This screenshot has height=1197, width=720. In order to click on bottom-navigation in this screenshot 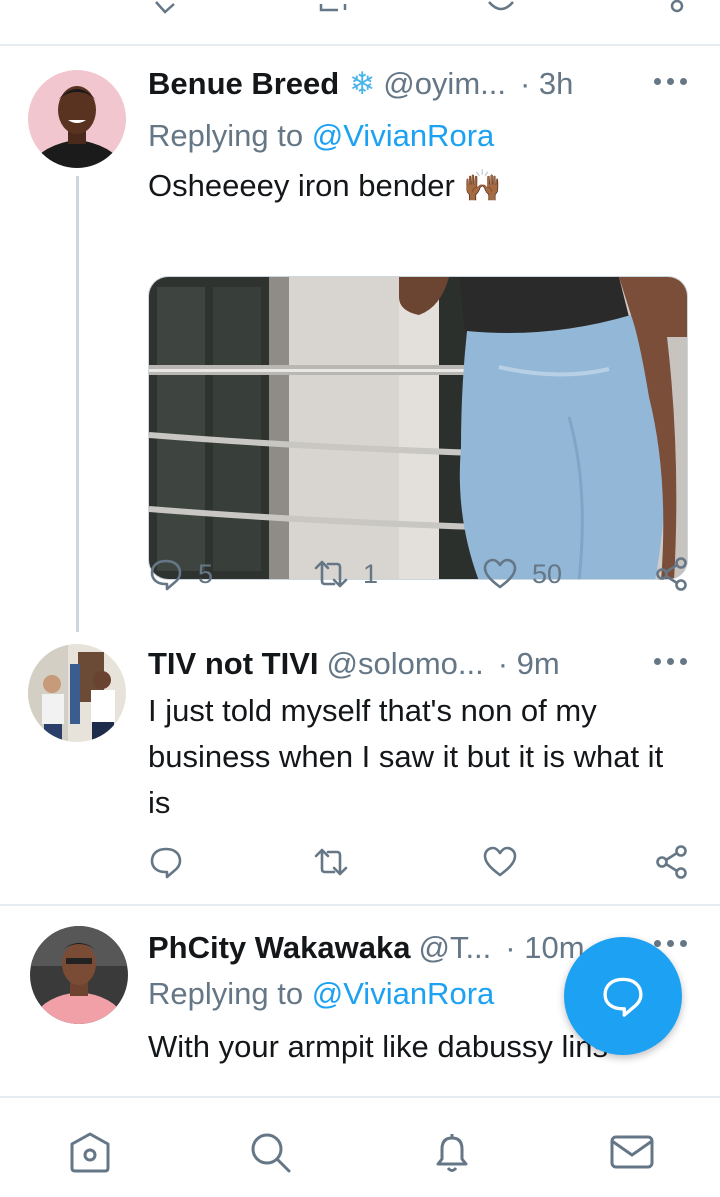, I will do `click(360, 1146)`.